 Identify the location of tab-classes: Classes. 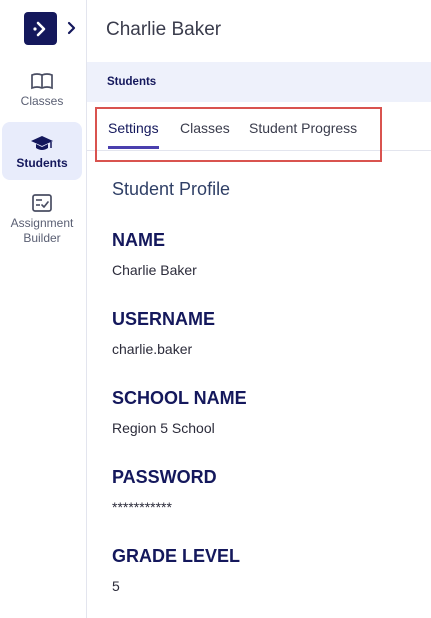
(205, 128).